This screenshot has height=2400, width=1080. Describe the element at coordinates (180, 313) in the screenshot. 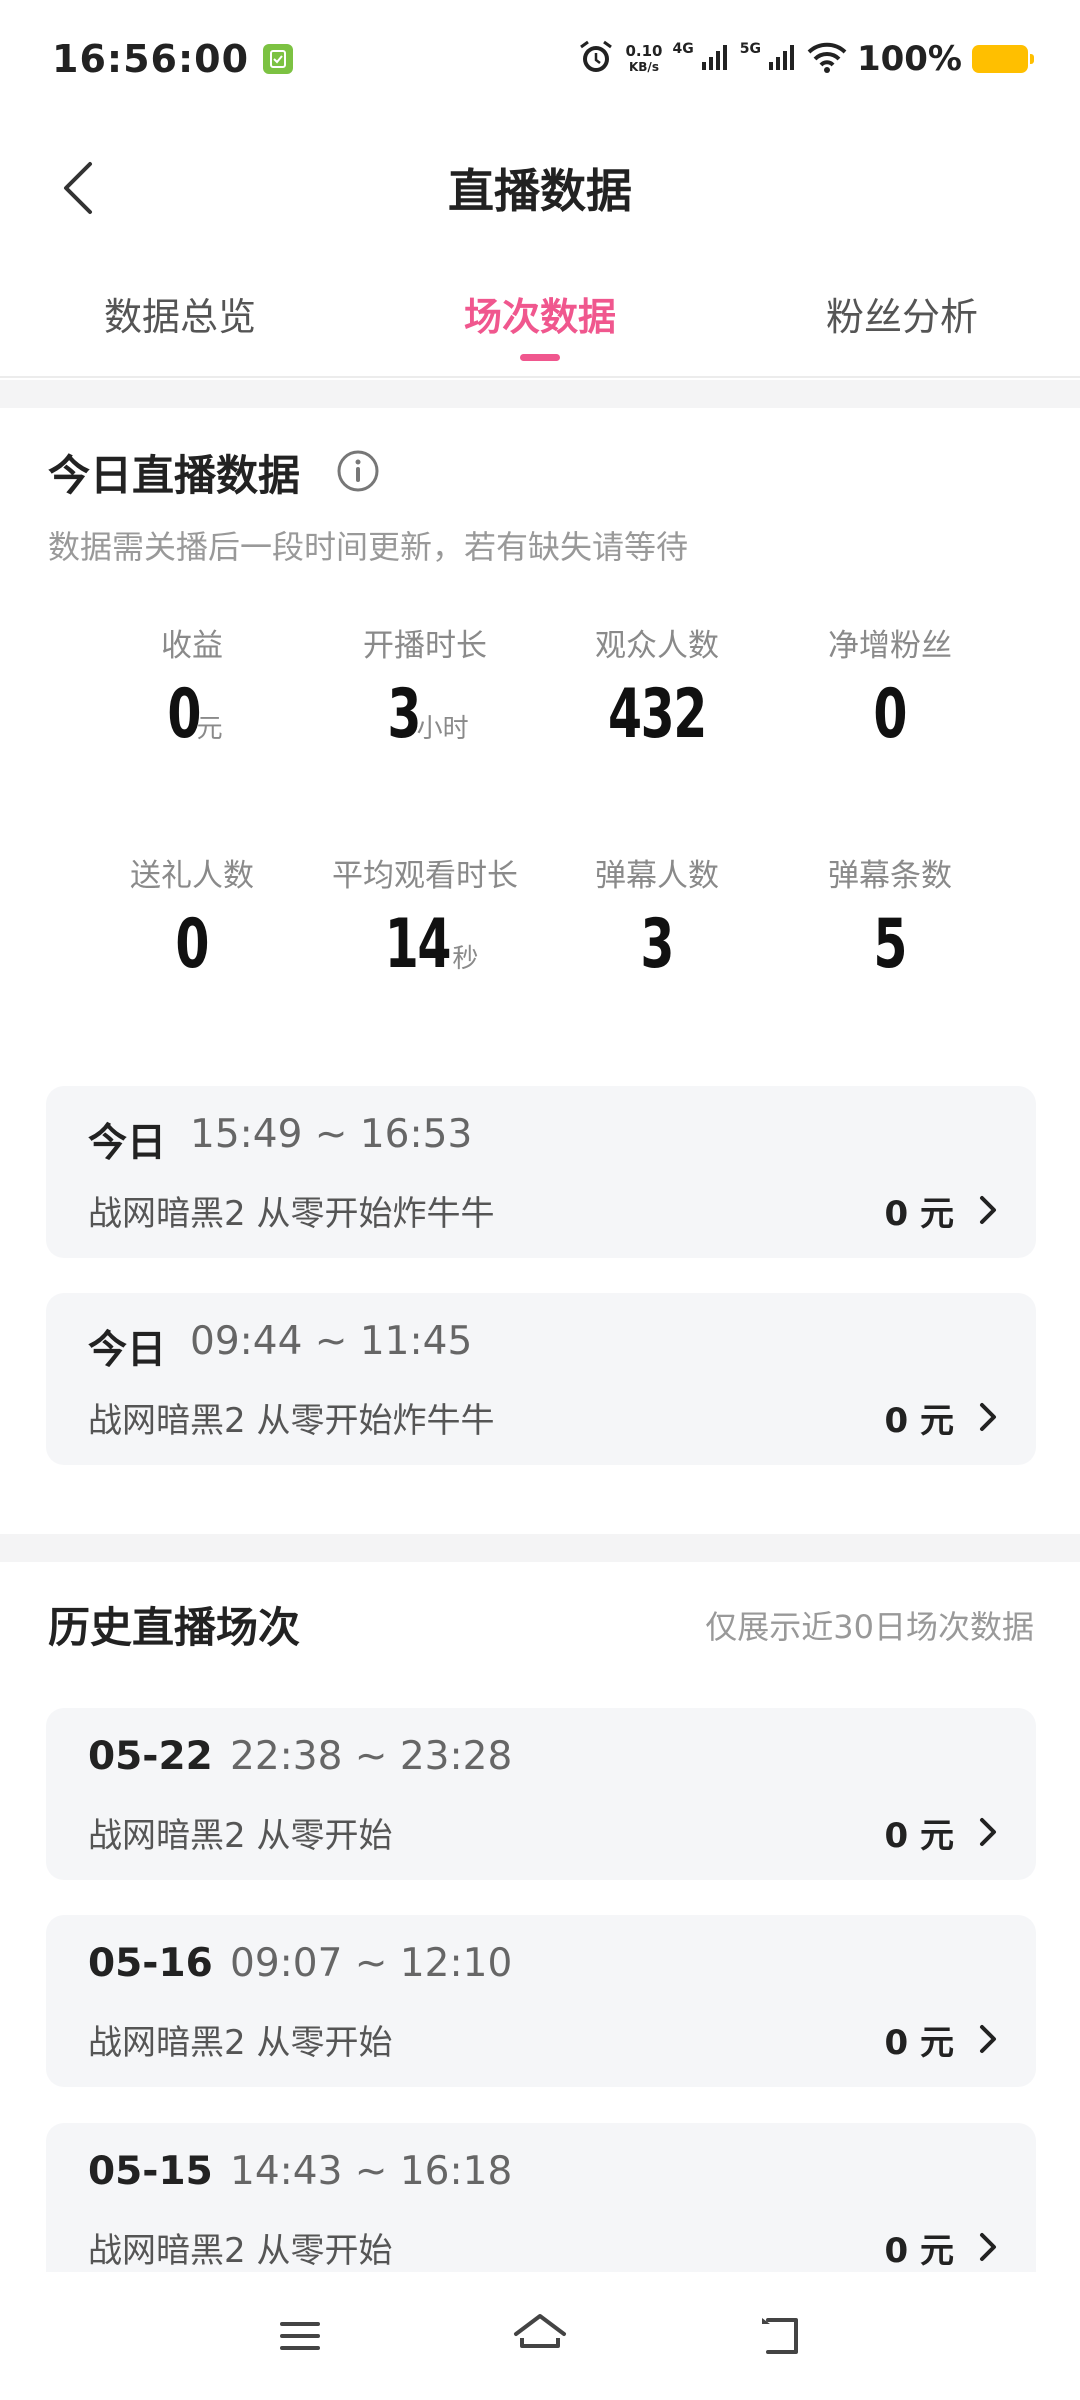

I see `tab-overview: 数据总览` at that location.